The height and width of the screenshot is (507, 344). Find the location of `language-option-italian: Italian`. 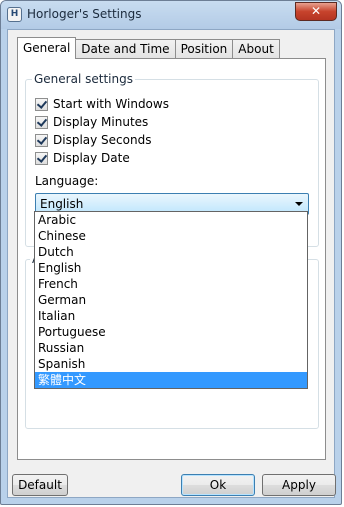

language-option-italian: Italian is located at coordinates (171, 316).